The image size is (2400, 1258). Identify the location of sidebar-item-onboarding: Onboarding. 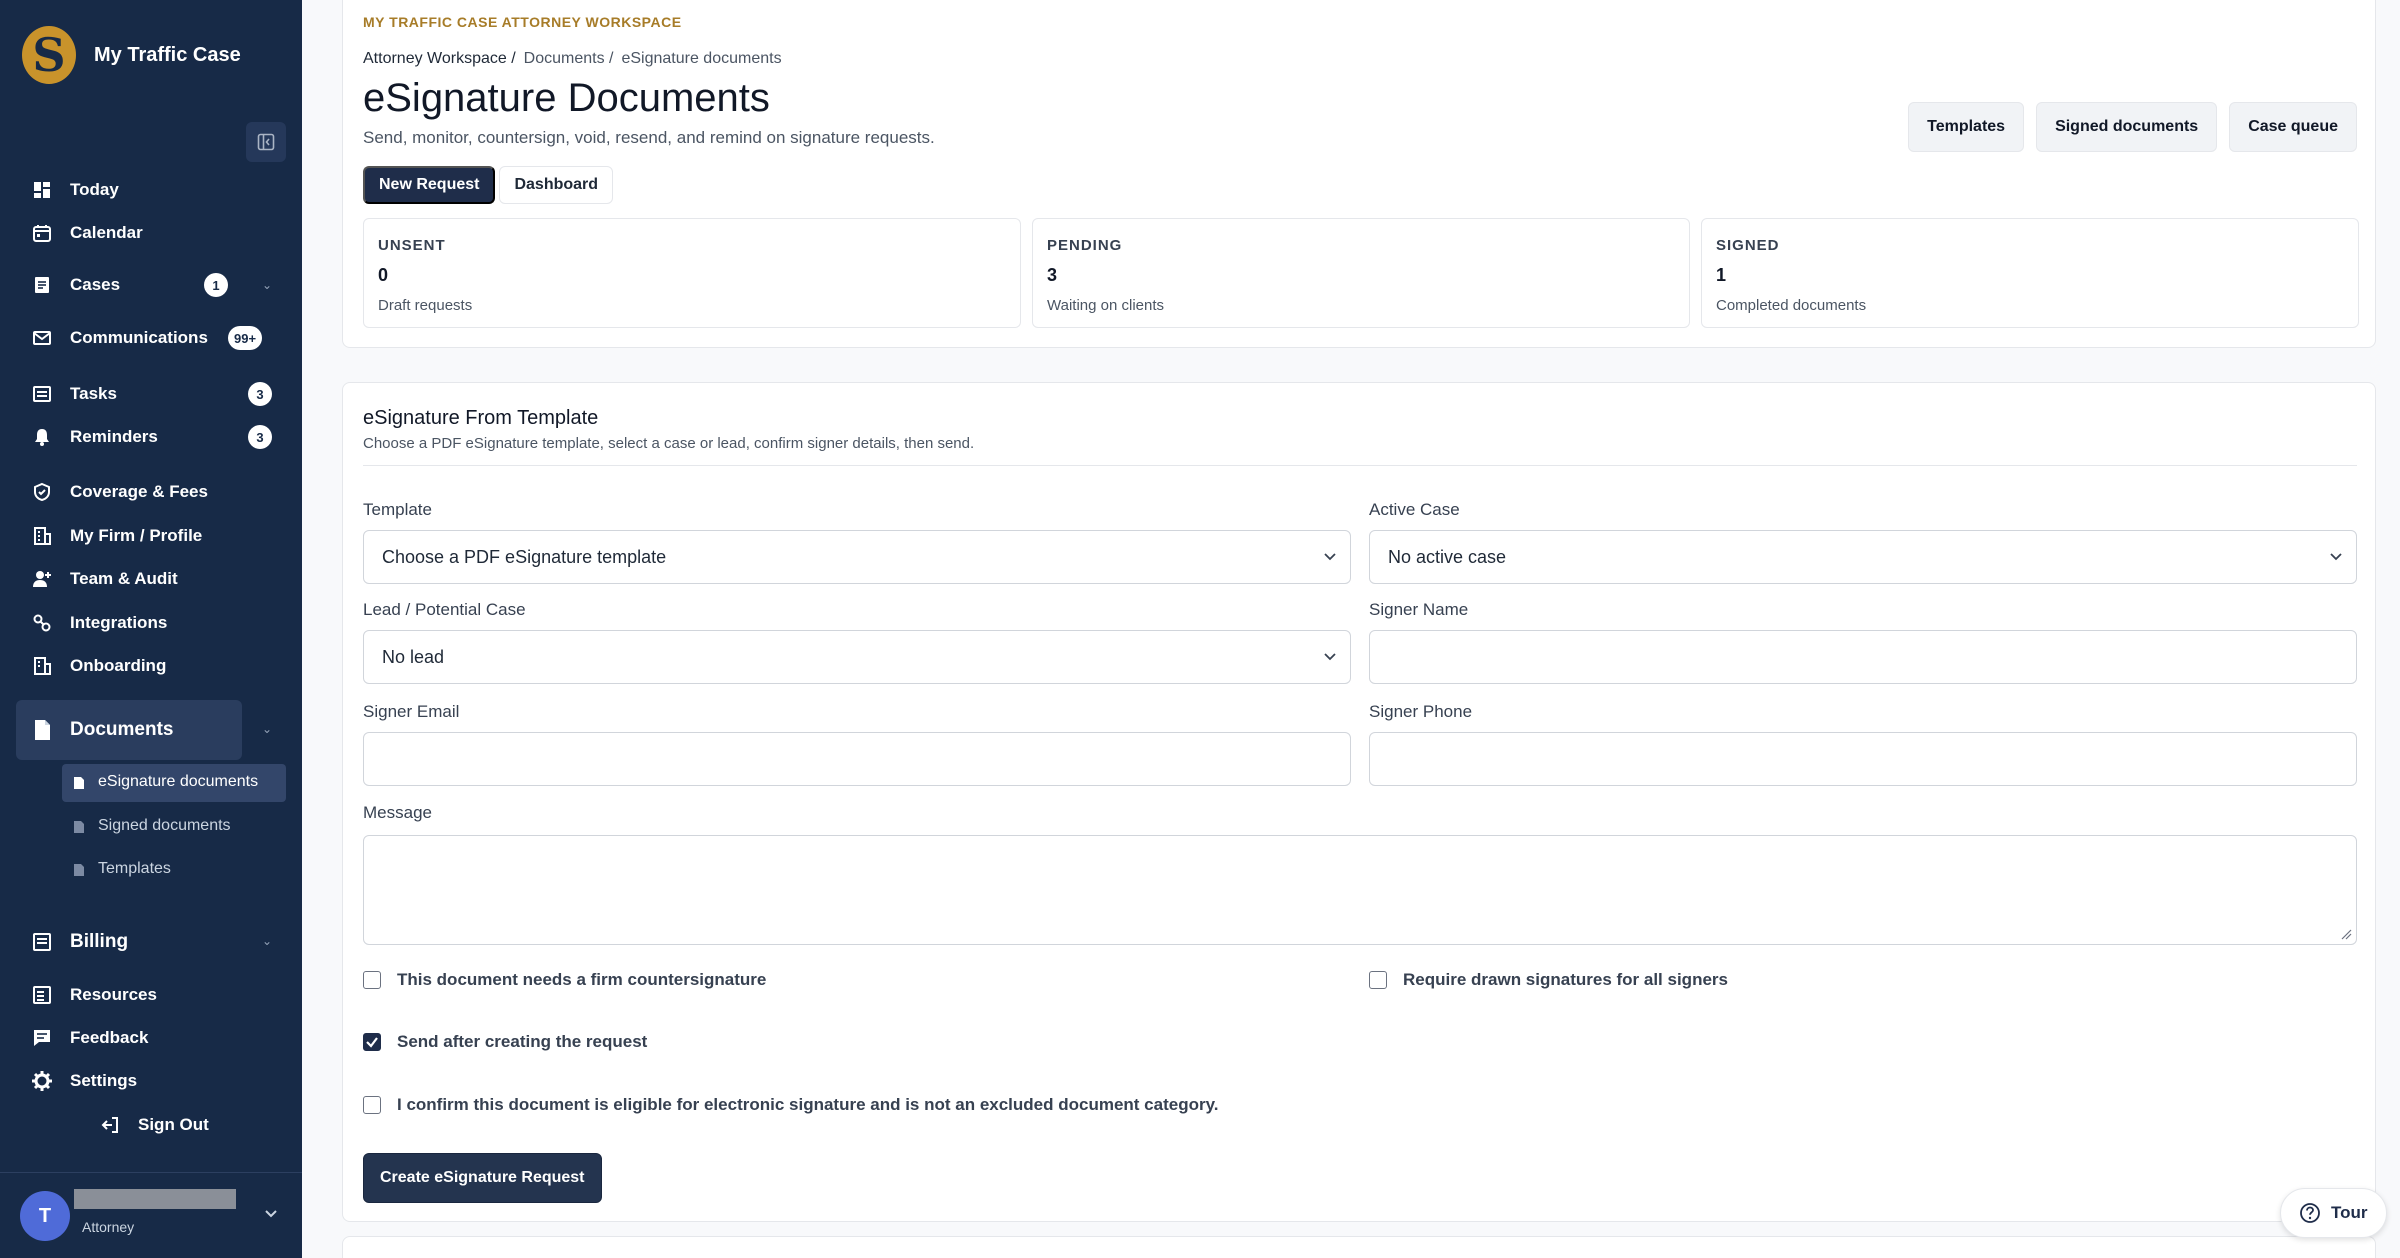
(98, 666).